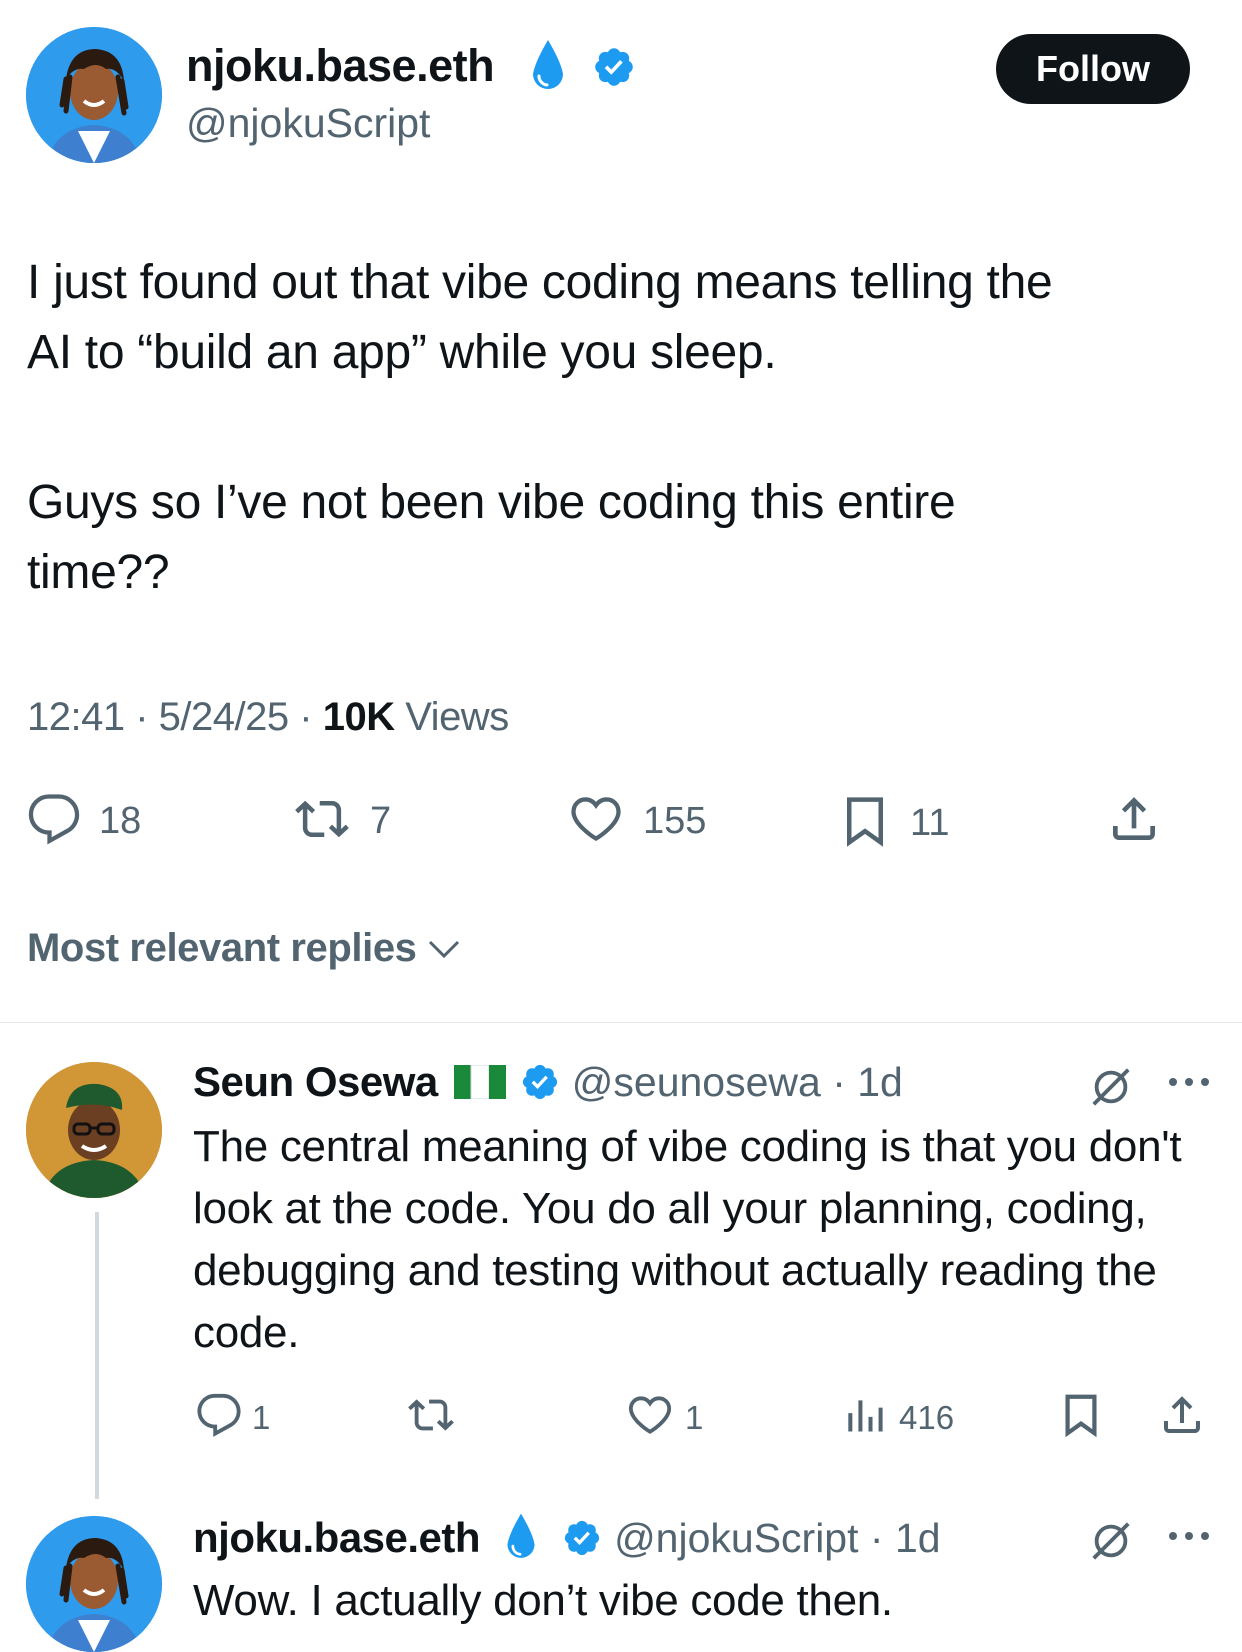 The image size is (1242, 1652). Describe the element at coordinates (444, 951) in the screenshot. I see `chevron-down-icon` at that location.